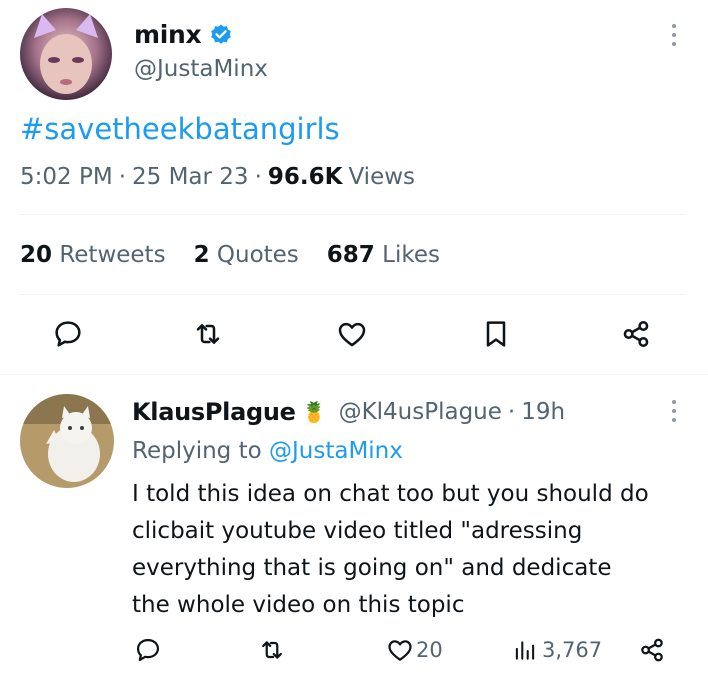 This screenshot has height=684, width=708. I want to click on author-handle: @JustaMinx, so click(201, 69).